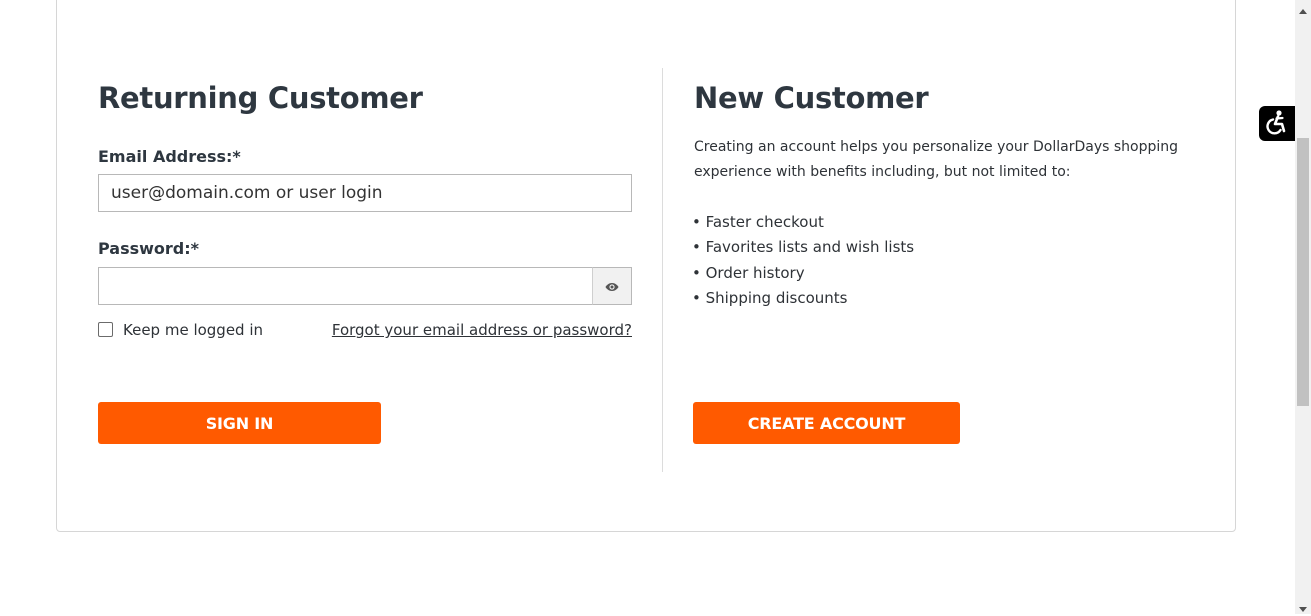 Image resolution: width=1311 pixels, height=616 pixels. What do you see at coordinates (149, 248) in the screenshot?
I see `password-label: Password:*` at bounding box center [149, 248].